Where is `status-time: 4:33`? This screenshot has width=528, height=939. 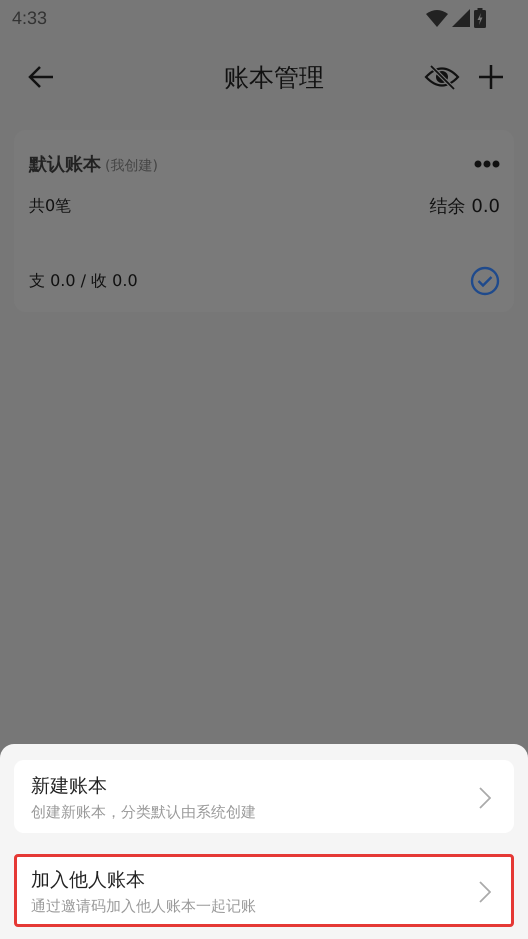
status-time: 4:33 is located at coordinates (30, 18).